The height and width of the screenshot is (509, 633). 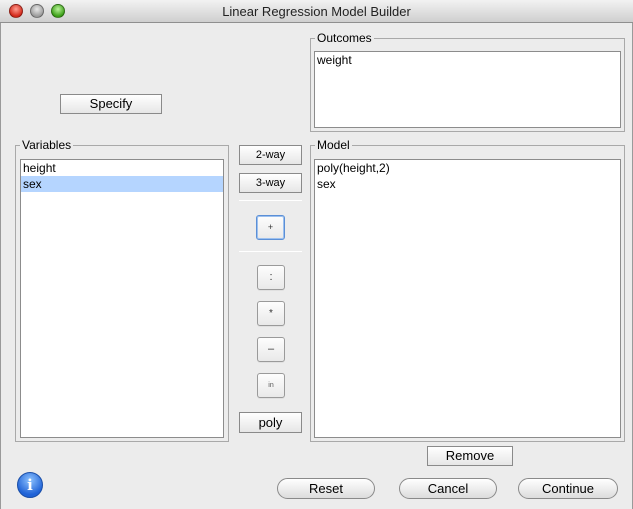 I want to click on in-operator-button: in, so click(x=271, y=385).